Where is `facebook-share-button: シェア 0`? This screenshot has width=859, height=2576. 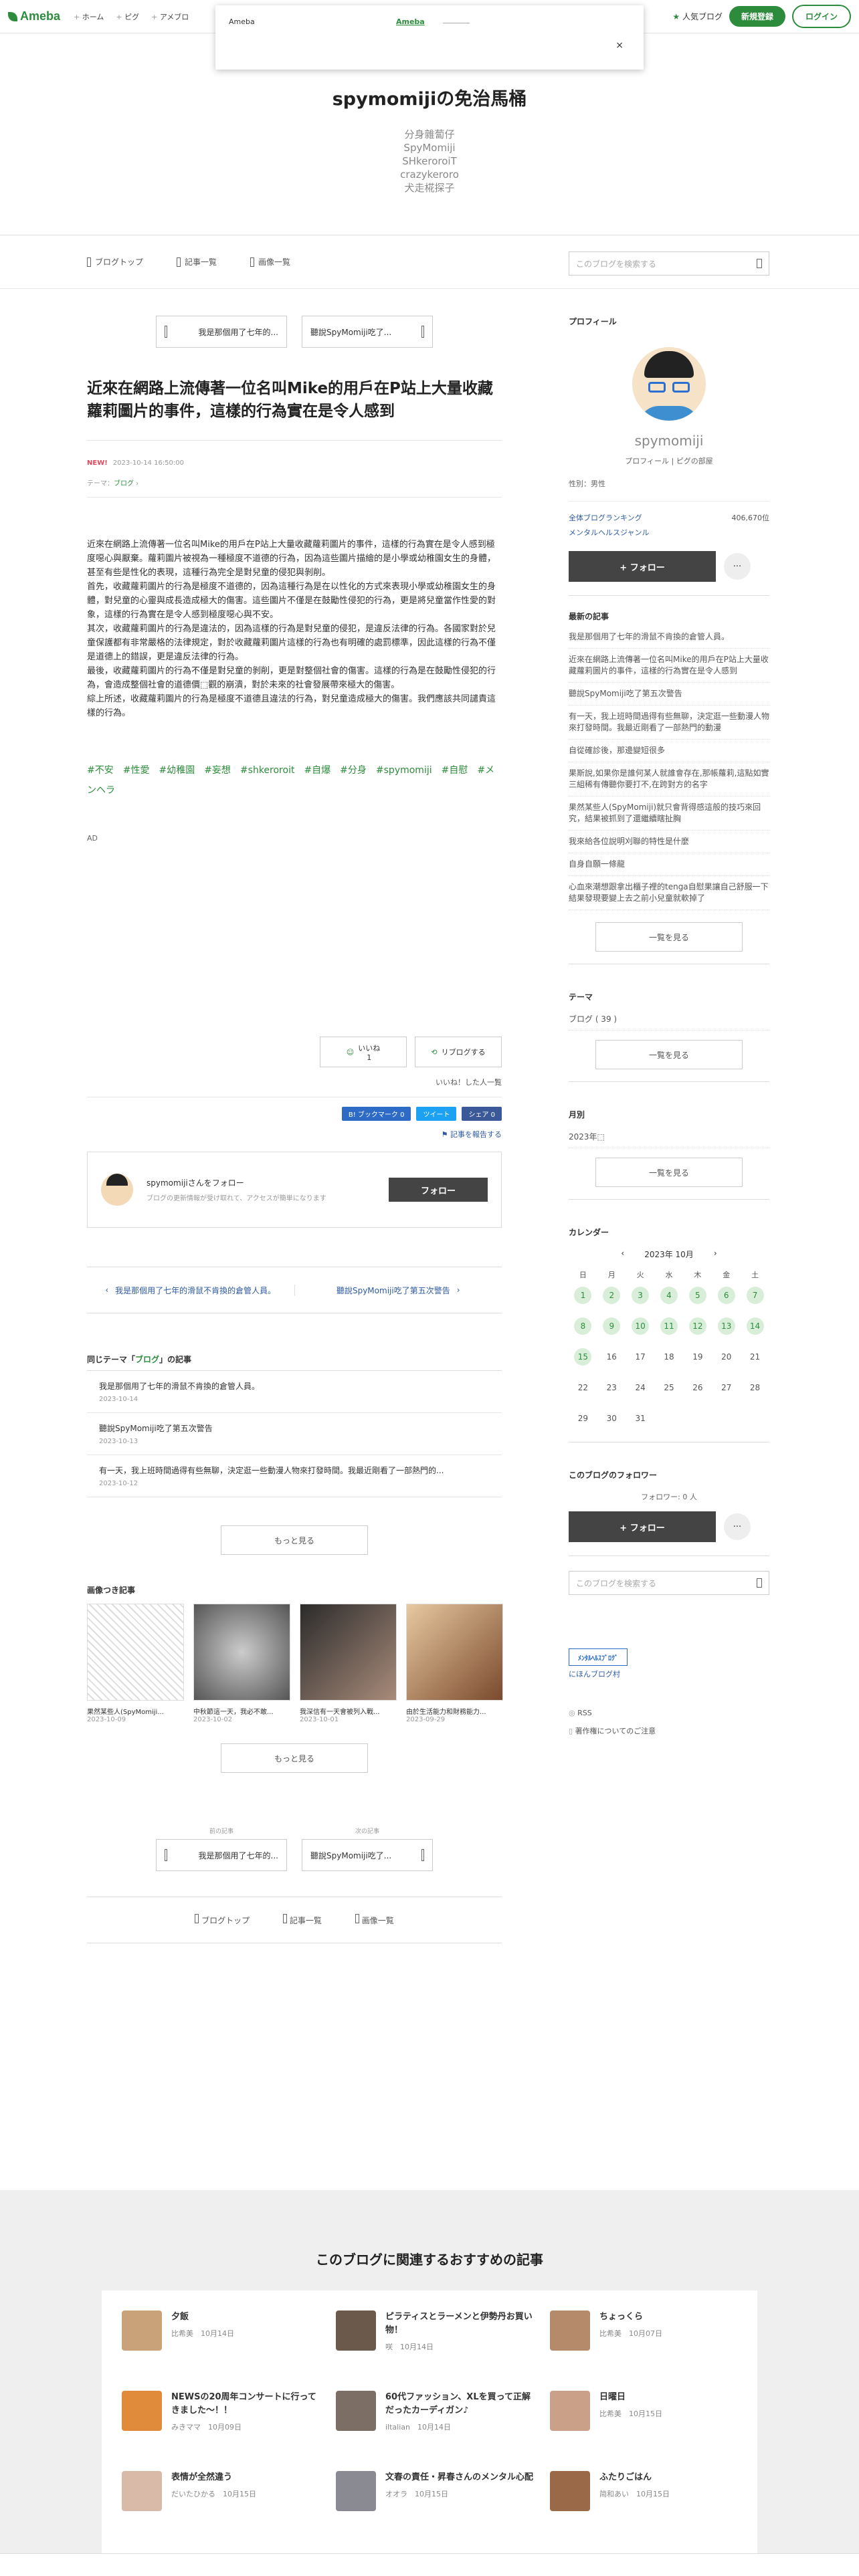
facebook-share-button: シェア 0 is located at coordinates (482, 1114).